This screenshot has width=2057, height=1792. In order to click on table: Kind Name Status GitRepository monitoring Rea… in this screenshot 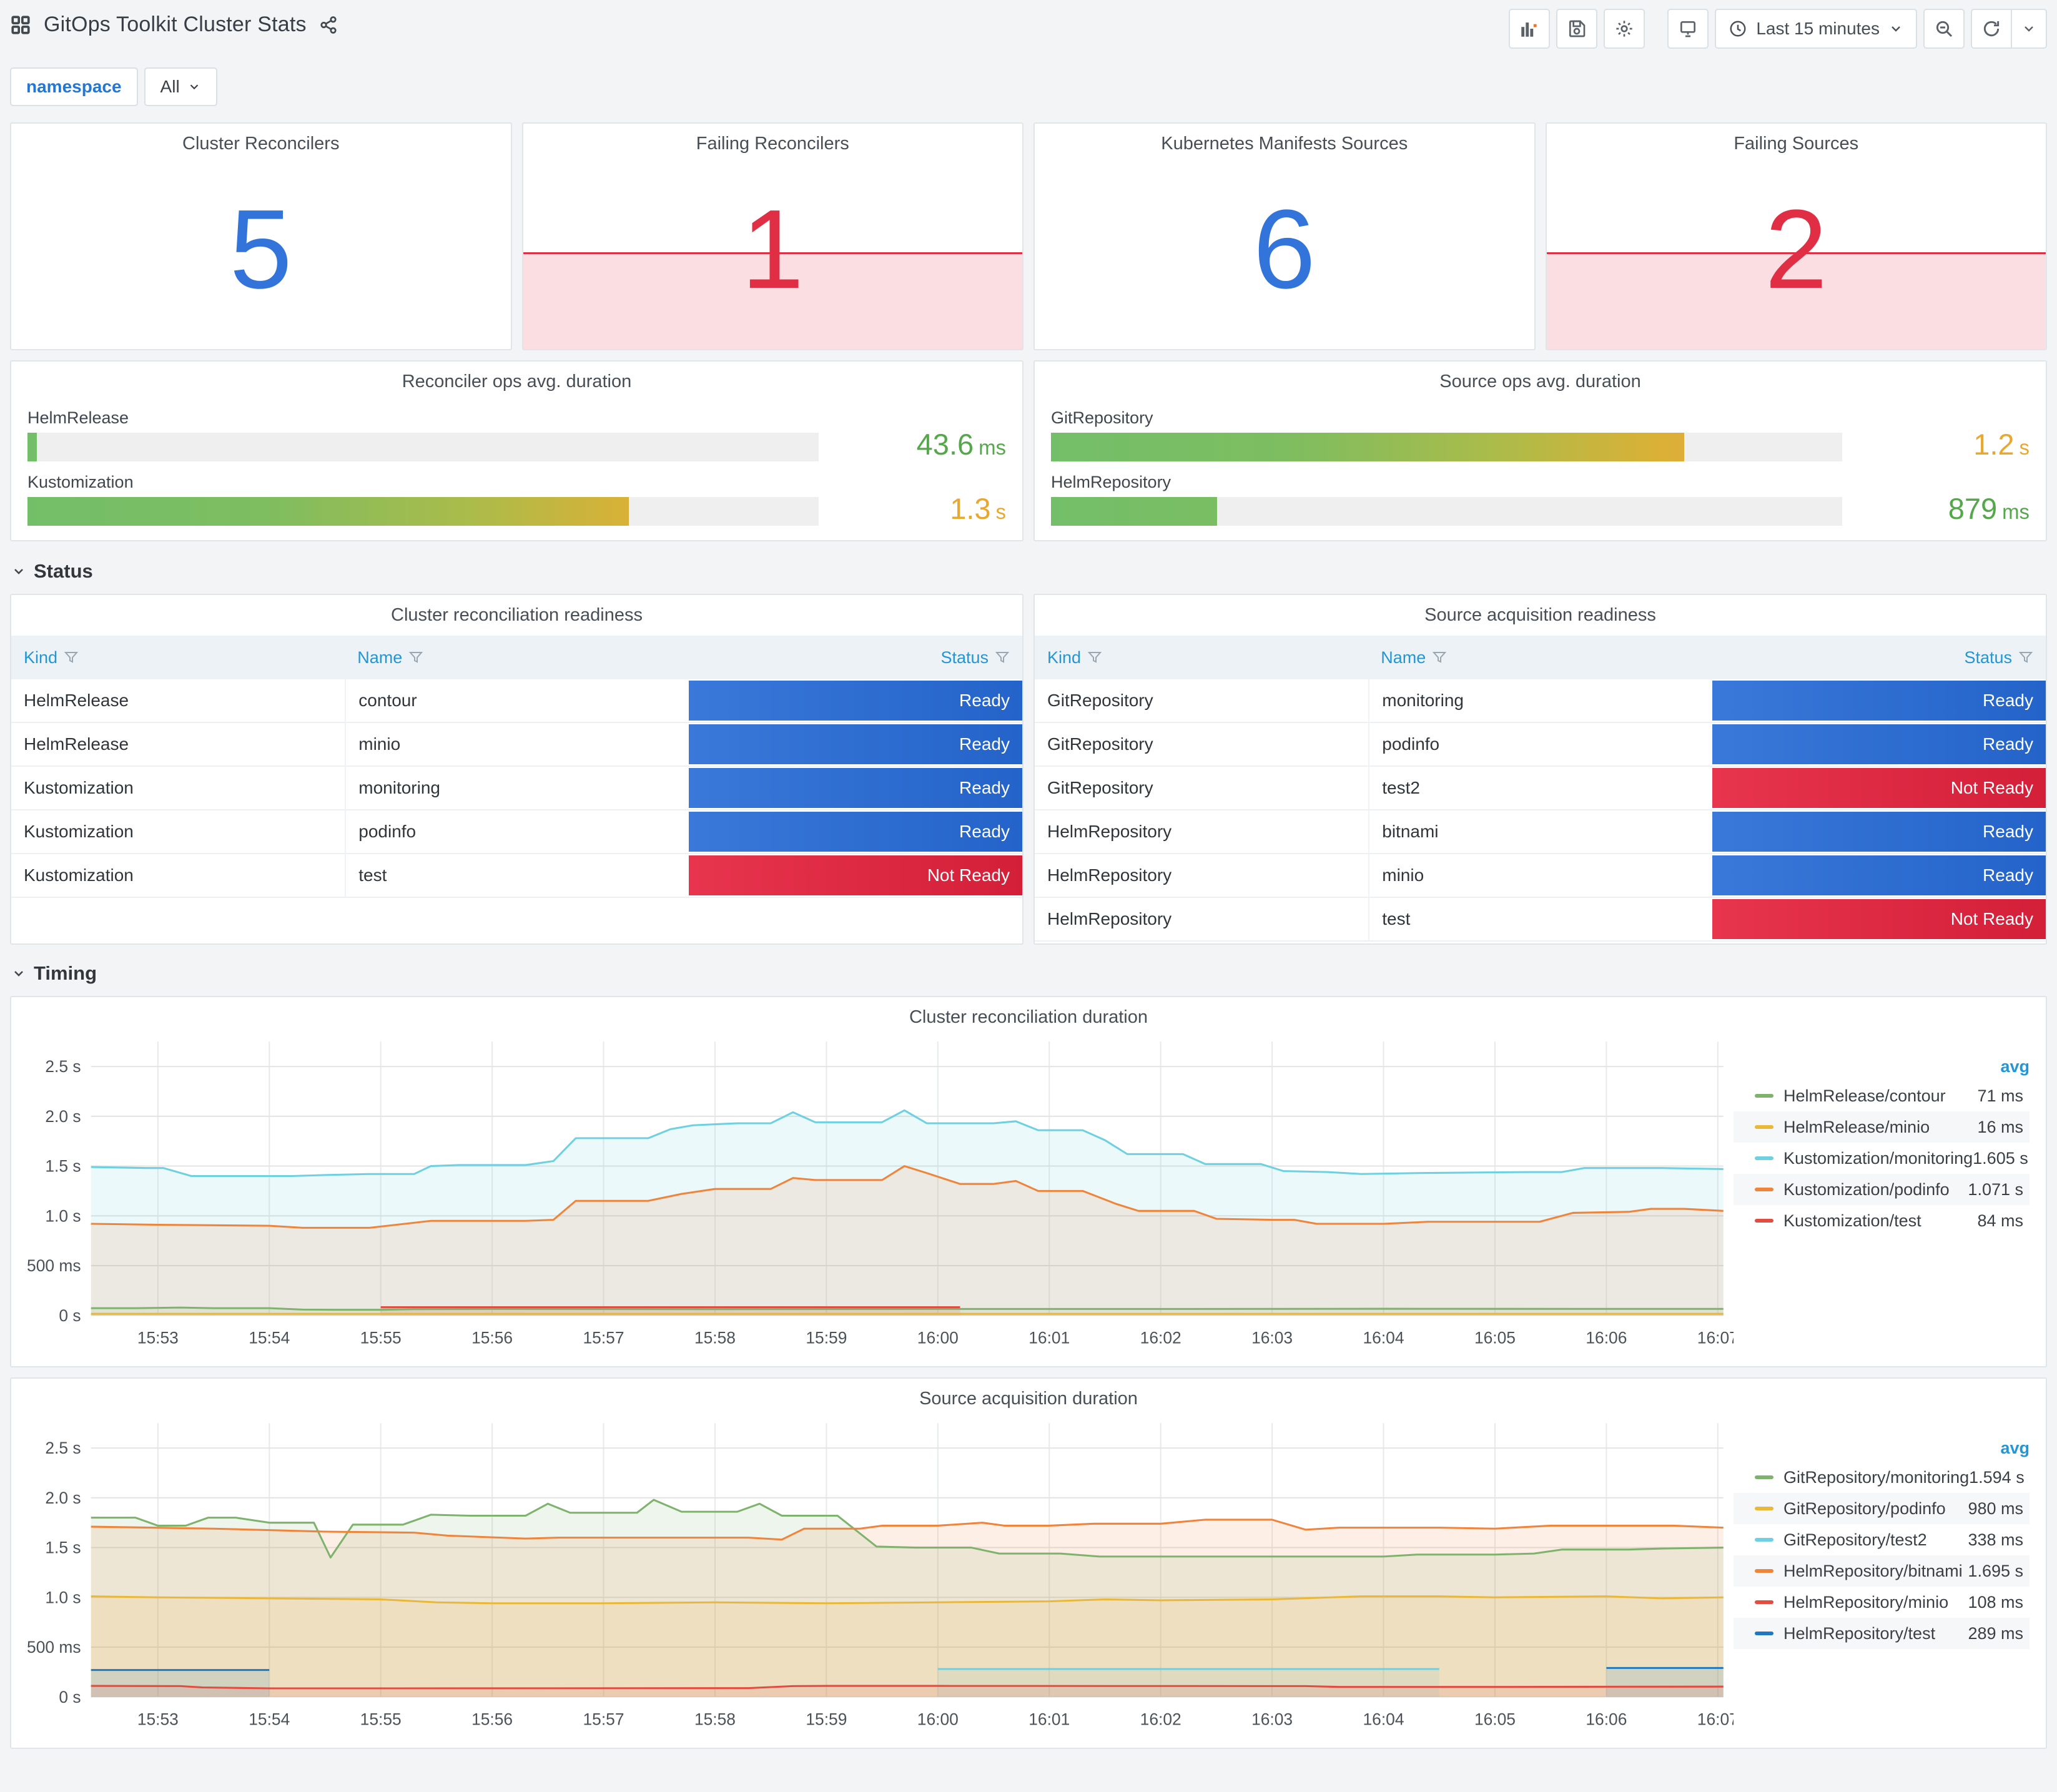, I will do `click(1540, 789)`.